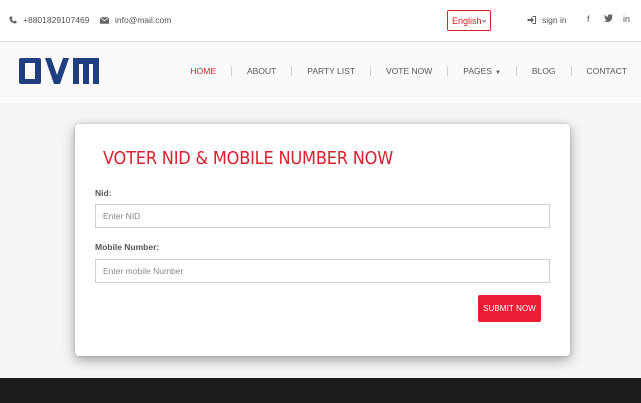  Describe the element at coordinates (497, 73) in the screenshot. I see `caret-down-icon: ▼` at that location.